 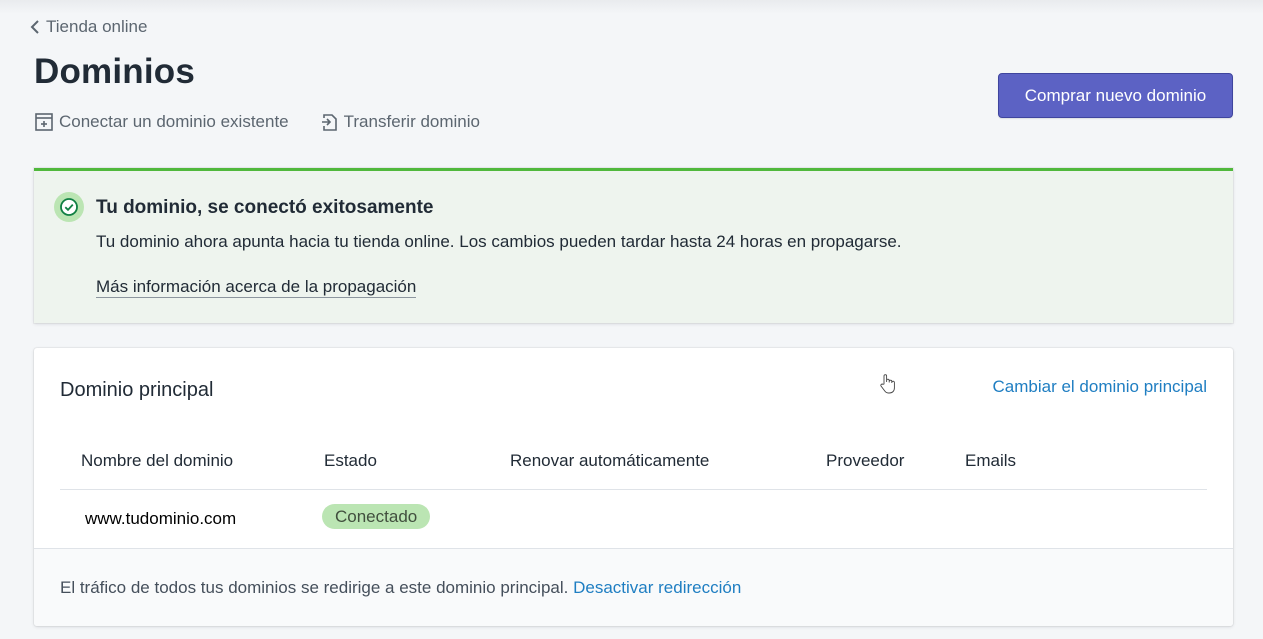 I want to click on breadcrumb: Tienda online, so click(x=88, y=27).